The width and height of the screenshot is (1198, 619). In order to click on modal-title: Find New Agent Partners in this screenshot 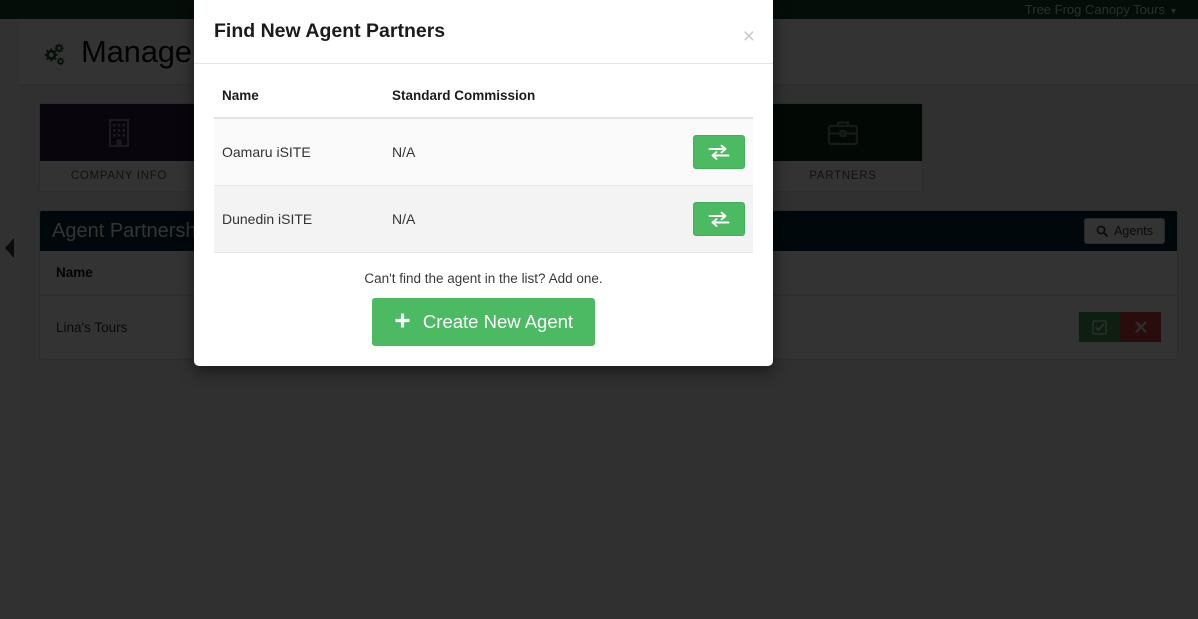, I will do `click(330, 31)`.